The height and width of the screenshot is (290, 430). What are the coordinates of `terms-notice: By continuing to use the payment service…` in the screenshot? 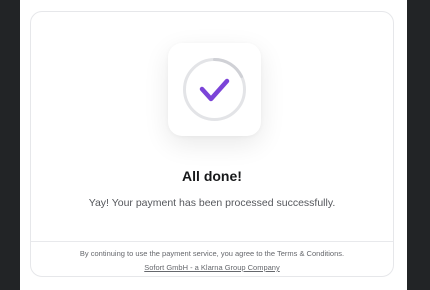 It's located at (212, 253).